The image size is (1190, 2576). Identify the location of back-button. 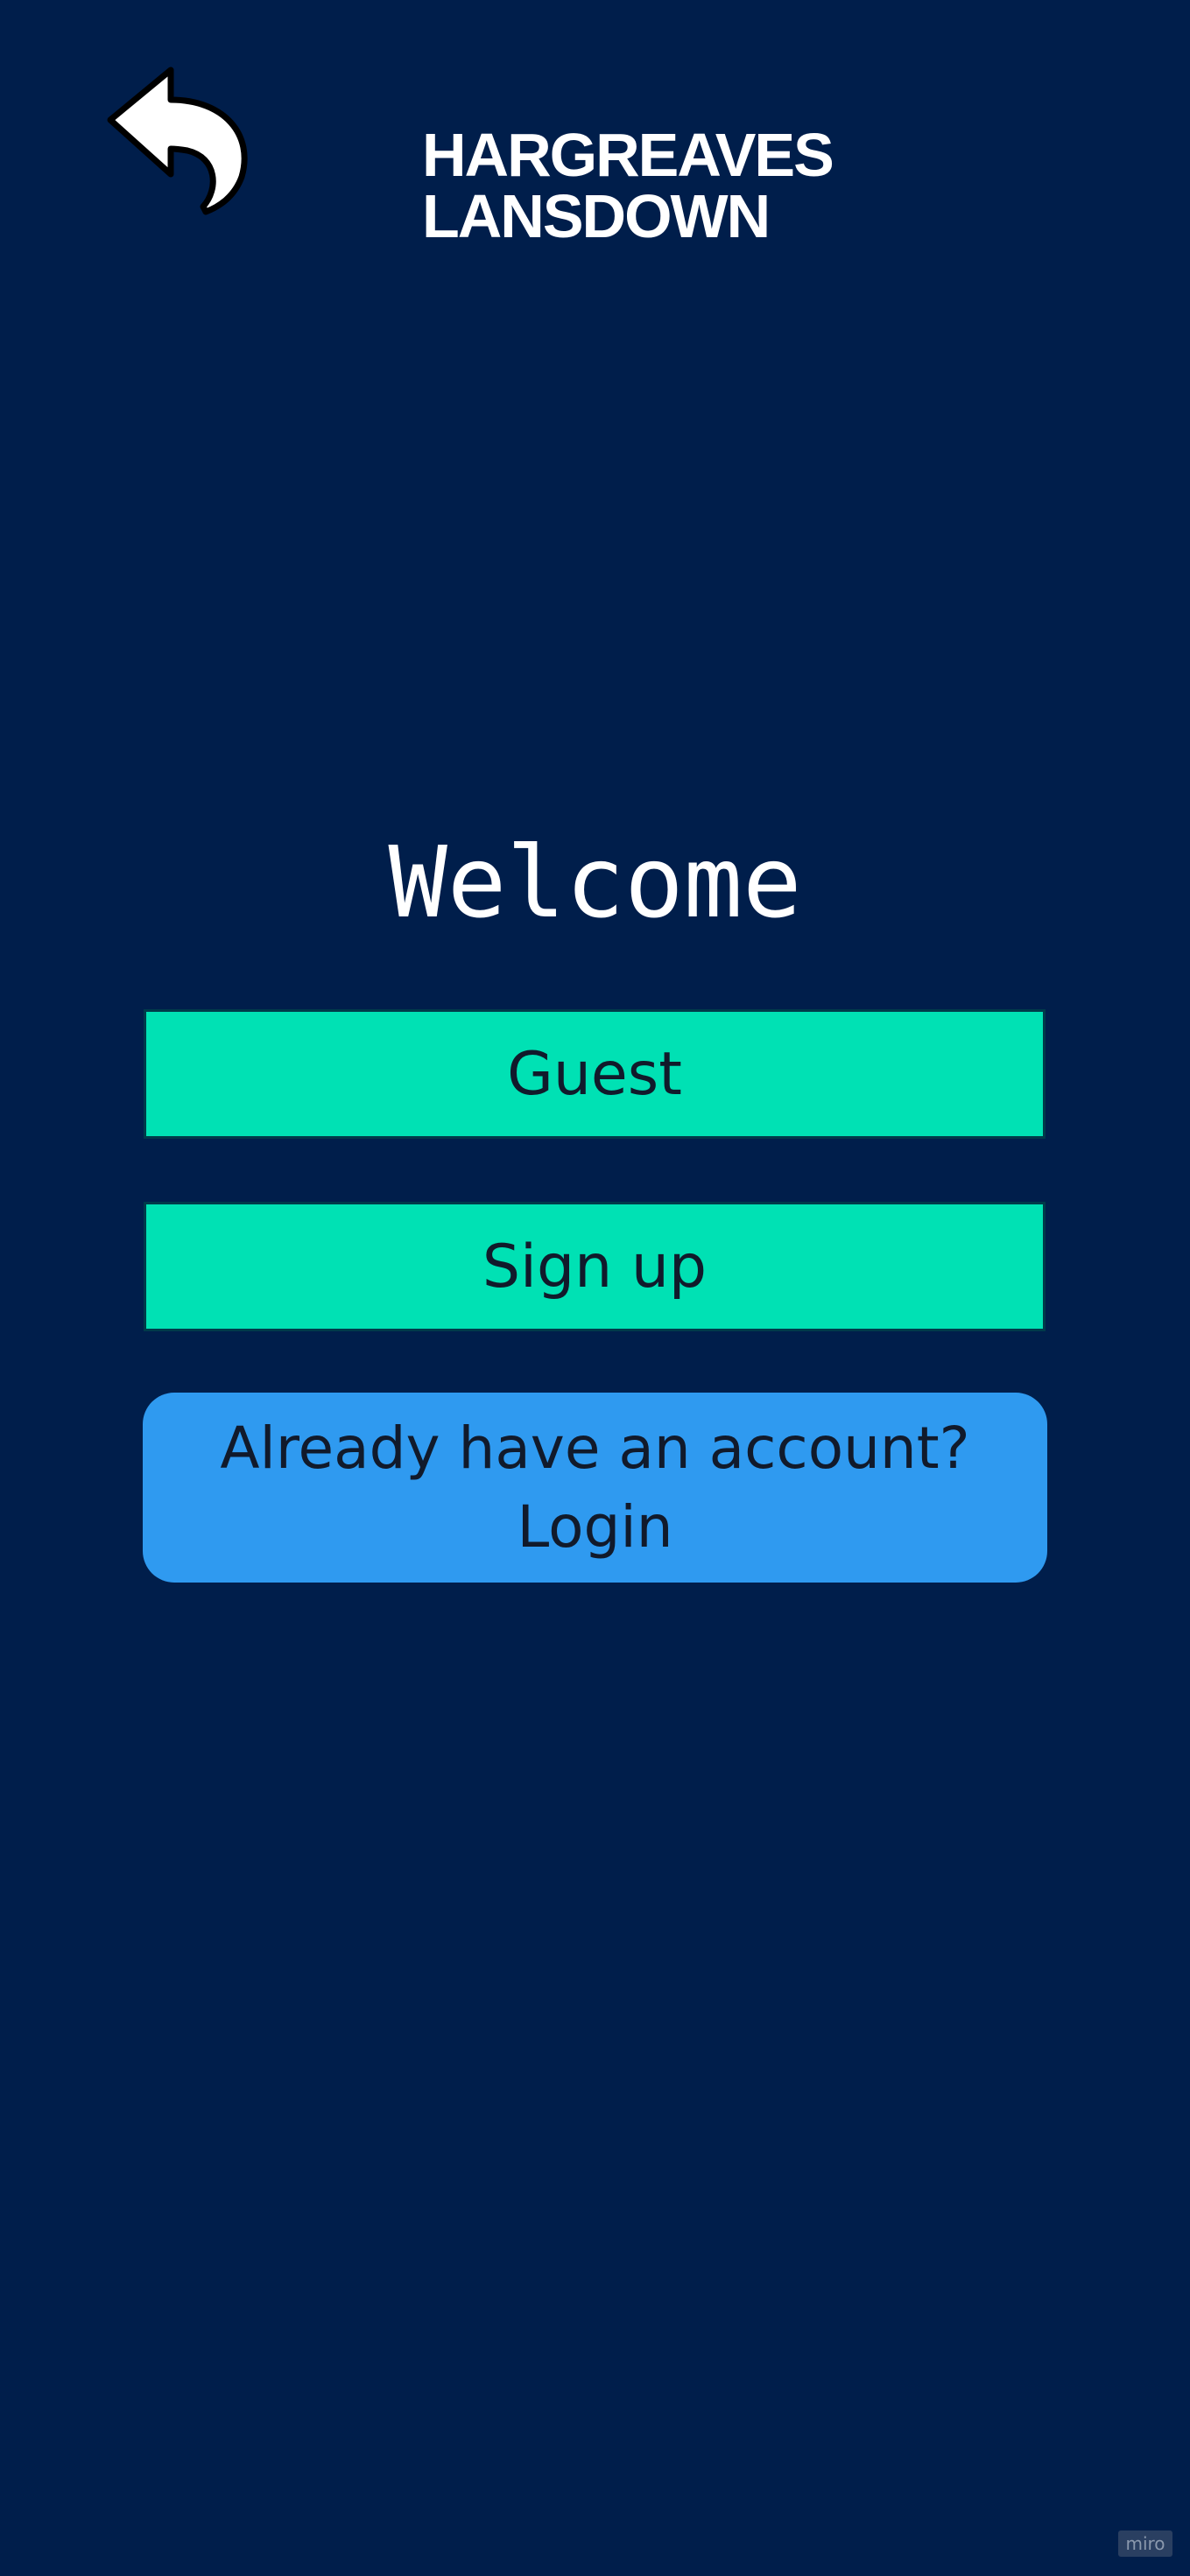
(178, 142).